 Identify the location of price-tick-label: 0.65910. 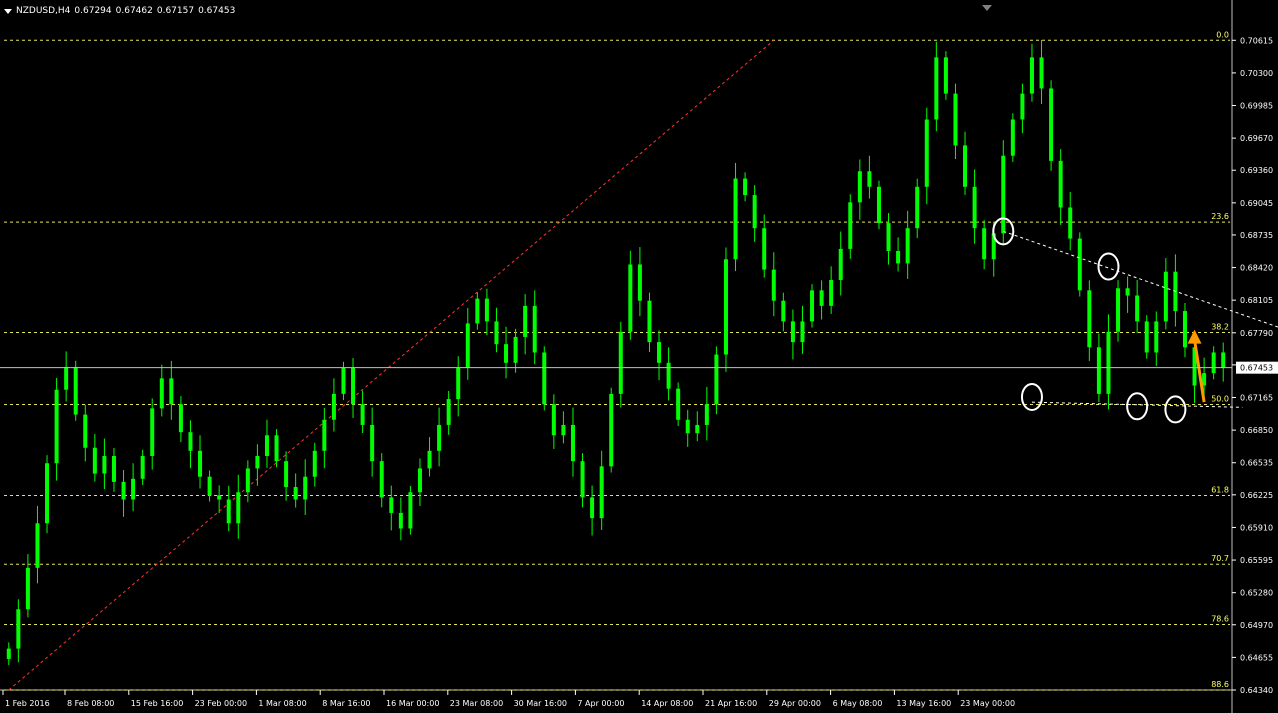
(1256, 527).